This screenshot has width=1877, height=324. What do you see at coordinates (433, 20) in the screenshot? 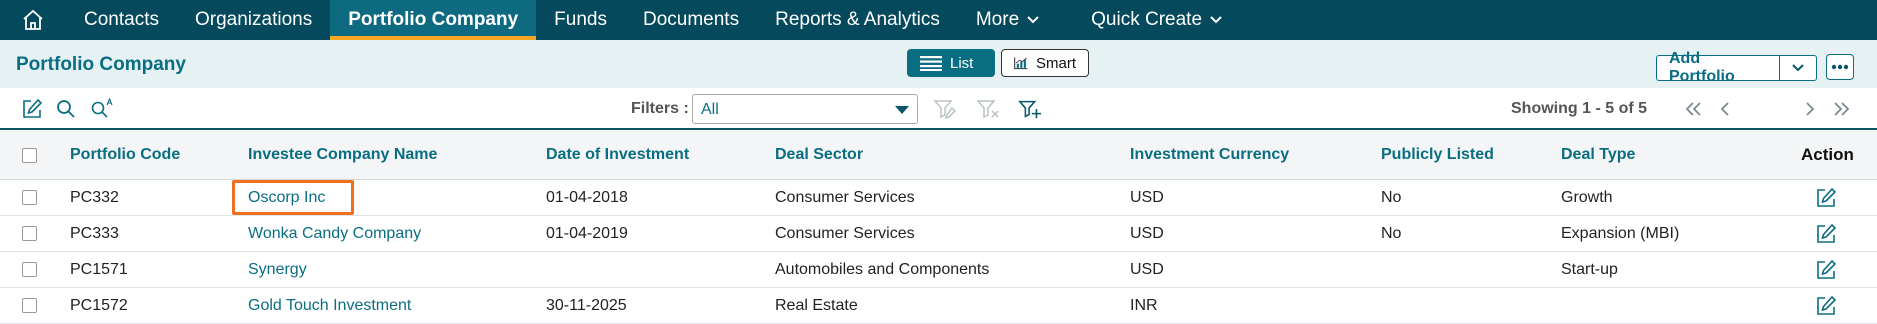
I see `nav-portfolio-company: Portfolio Company` at bounding box center [433, 20].